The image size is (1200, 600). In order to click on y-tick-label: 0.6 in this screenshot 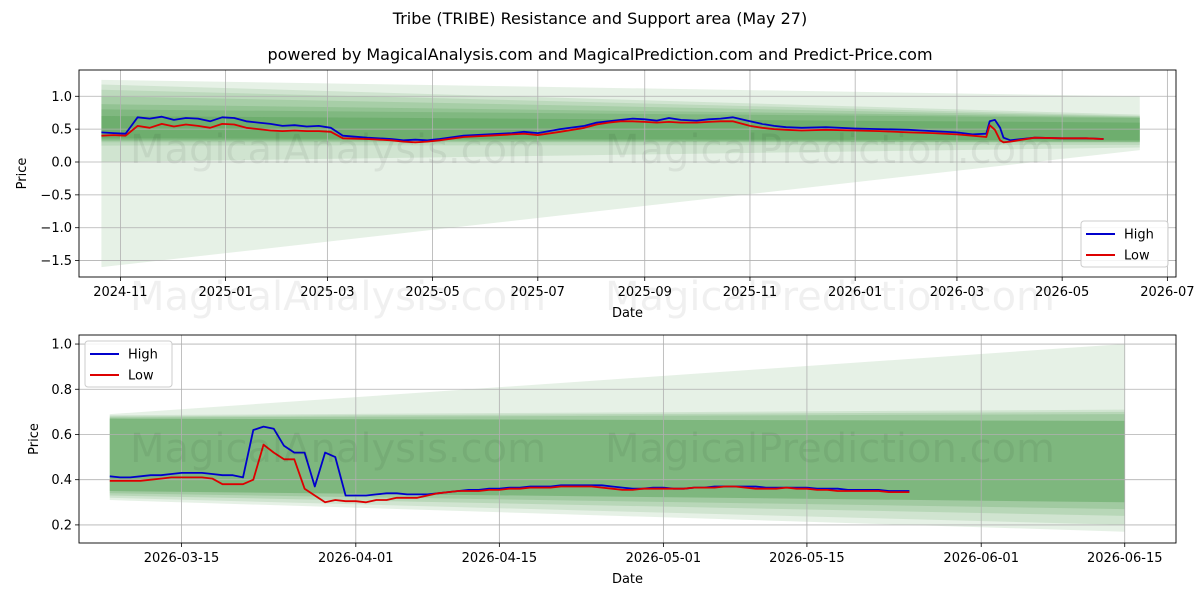, I will do `click(61, 435)`.